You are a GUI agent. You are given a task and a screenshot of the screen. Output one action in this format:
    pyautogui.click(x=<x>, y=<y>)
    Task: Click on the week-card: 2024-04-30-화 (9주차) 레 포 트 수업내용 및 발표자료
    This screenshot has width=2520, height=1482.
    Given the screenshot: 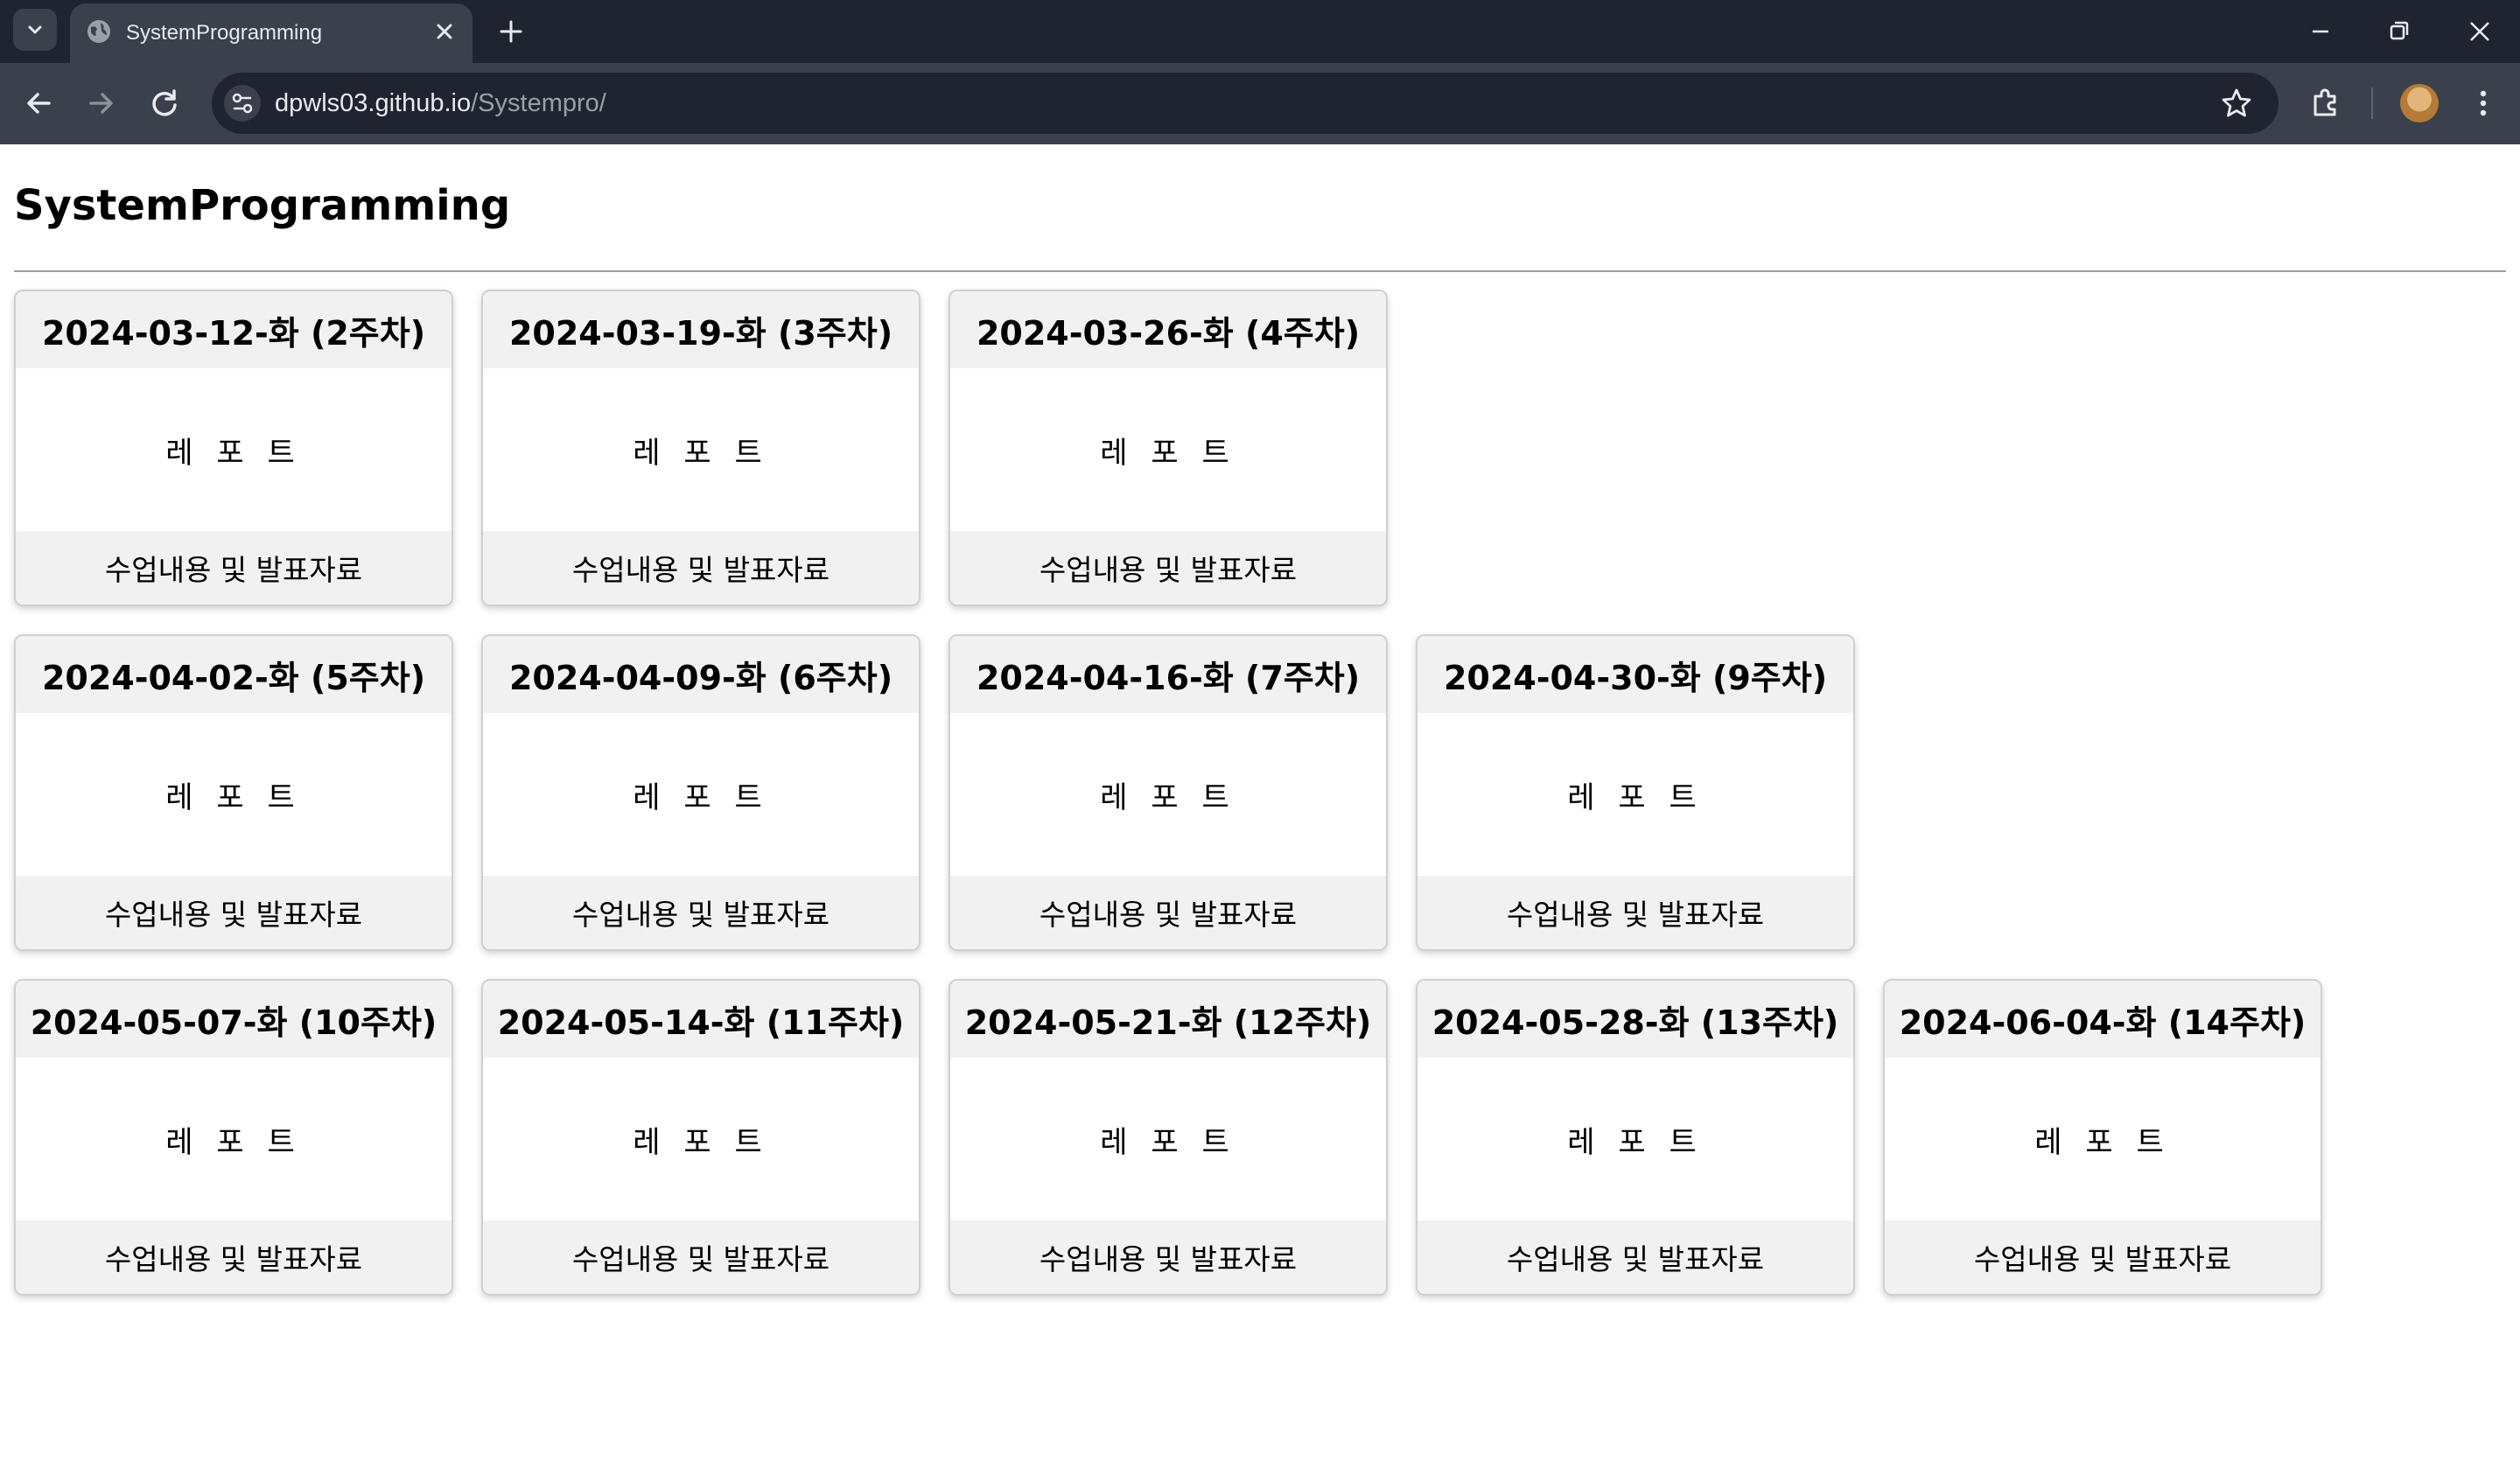 What is the action you would take?
    pyautogui.click(x=1635, y=792)
    